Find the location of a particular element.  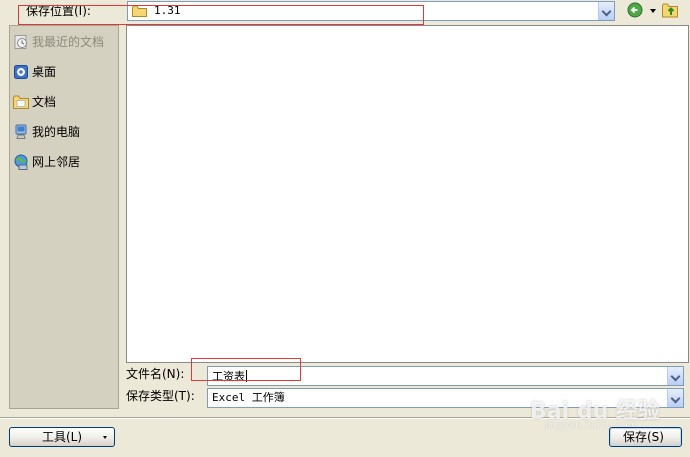

place-my-computer: 我的电脑 is located at coordinates (65, 132).